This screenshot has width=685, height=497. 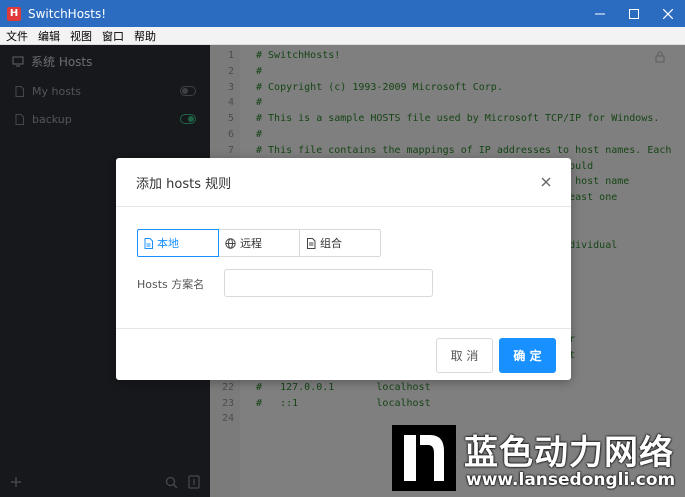 What do you see at coordinates (81, 36) in the screenshot?
I see `menu-view: 视图` at bounding box center [81, 36].